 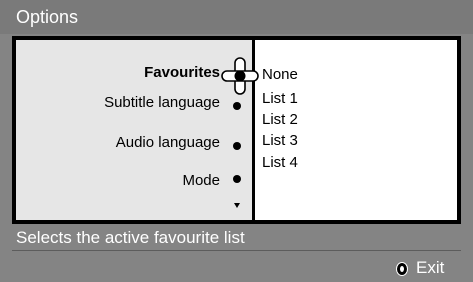 What do you see at coordinates (130, 237) in the screenshot?
I see `help-text: Selects the active favourite list` at bounding box center [130, 237].